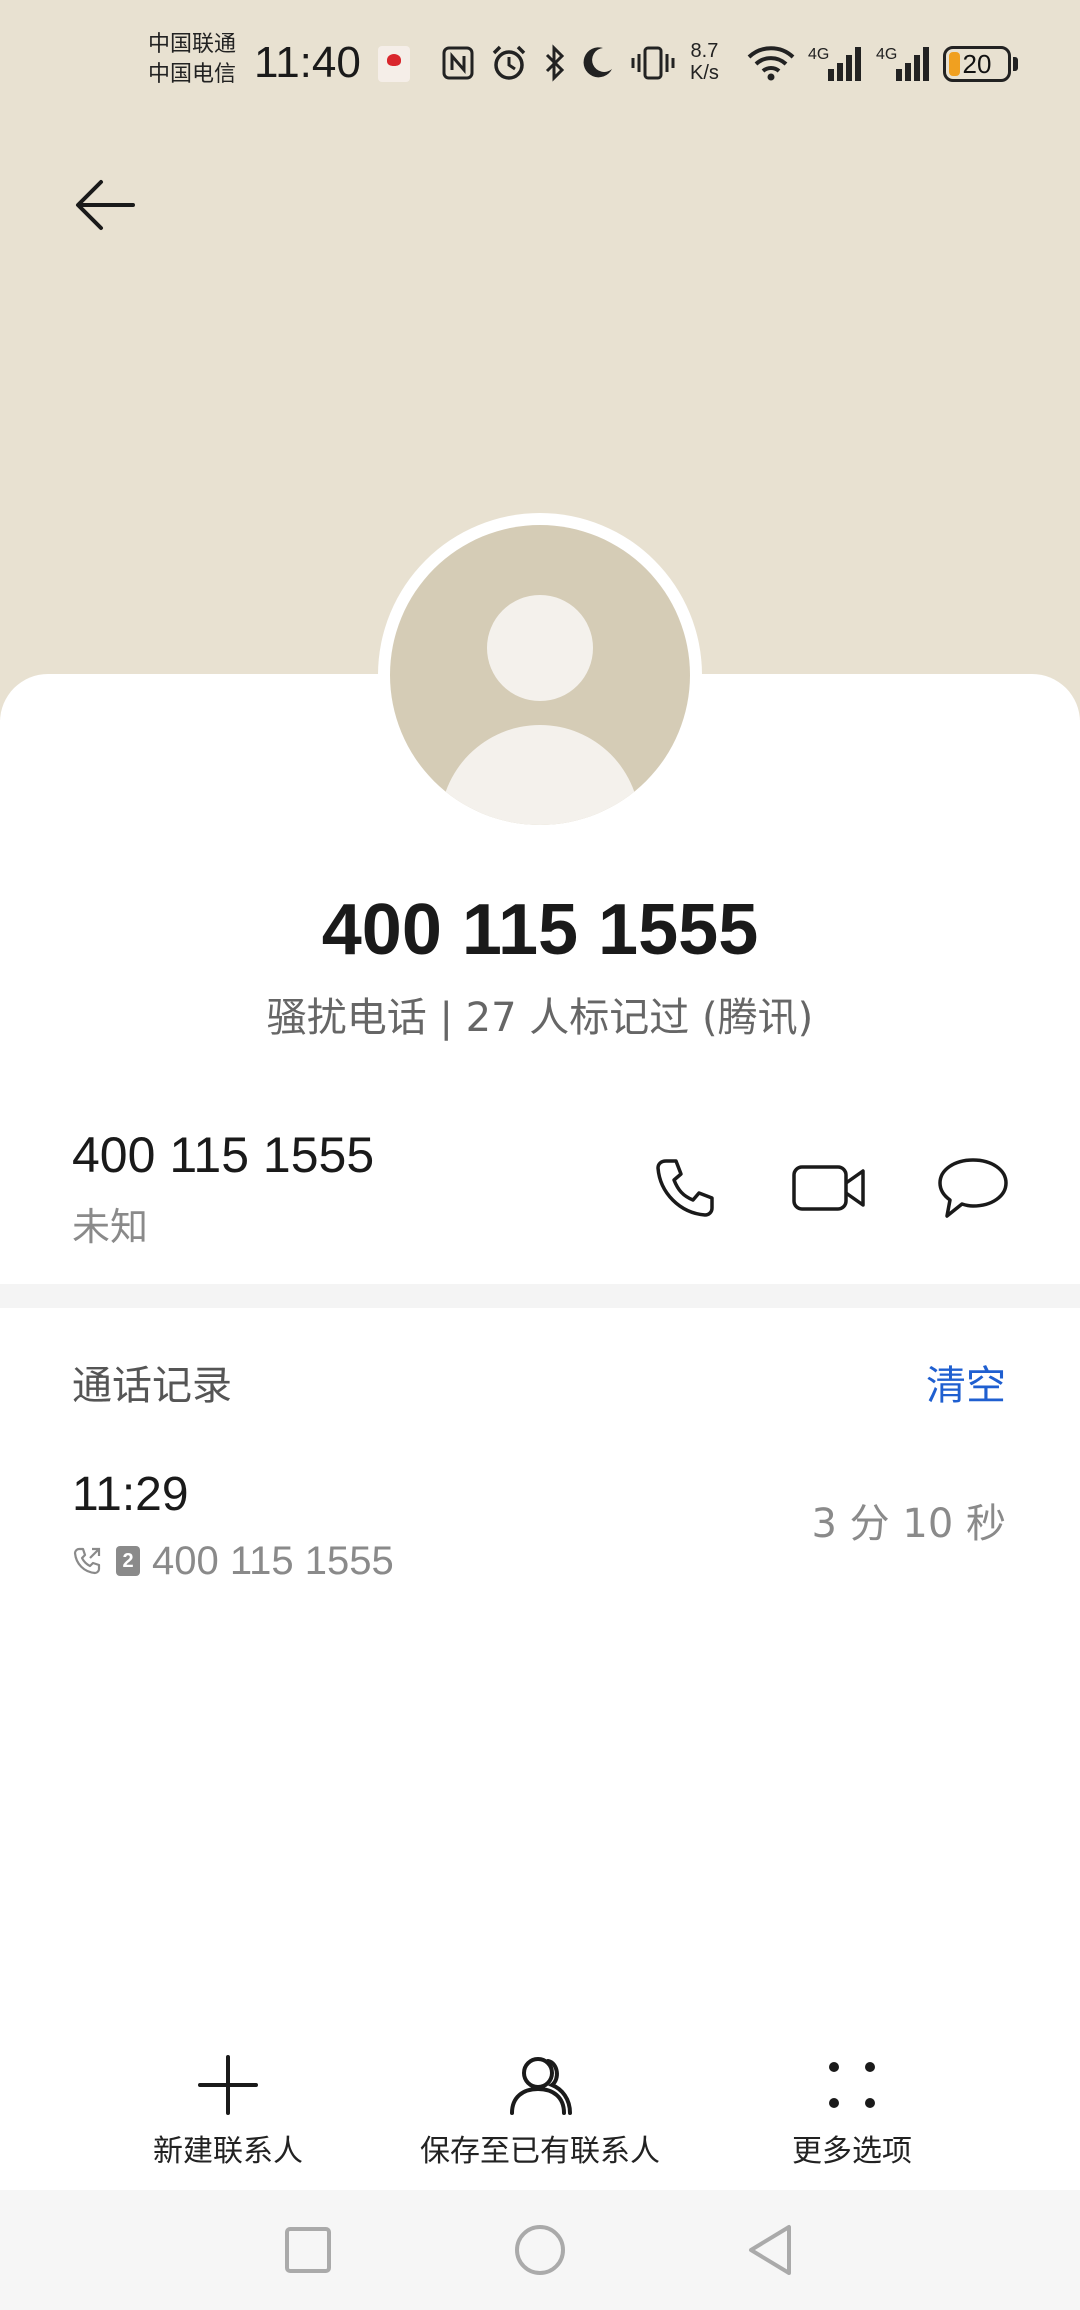 The image size is (1080, 2310). What do you see at coordinates (192, 60) in the screenshot?
I see `carrier-names: 中国联通 中国电信` at bounding box center [192, 60].